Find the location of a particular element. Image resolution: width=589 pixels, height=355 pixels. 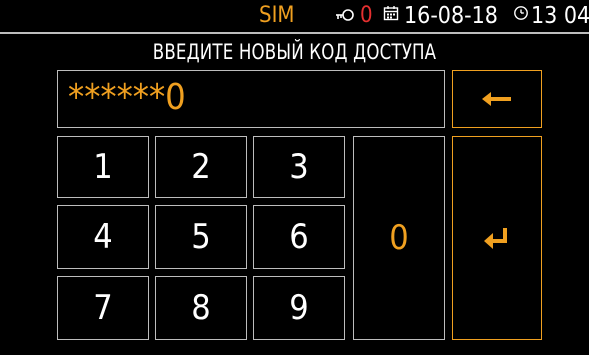

alarm-count: 0 is located at coordinates (366, 15).